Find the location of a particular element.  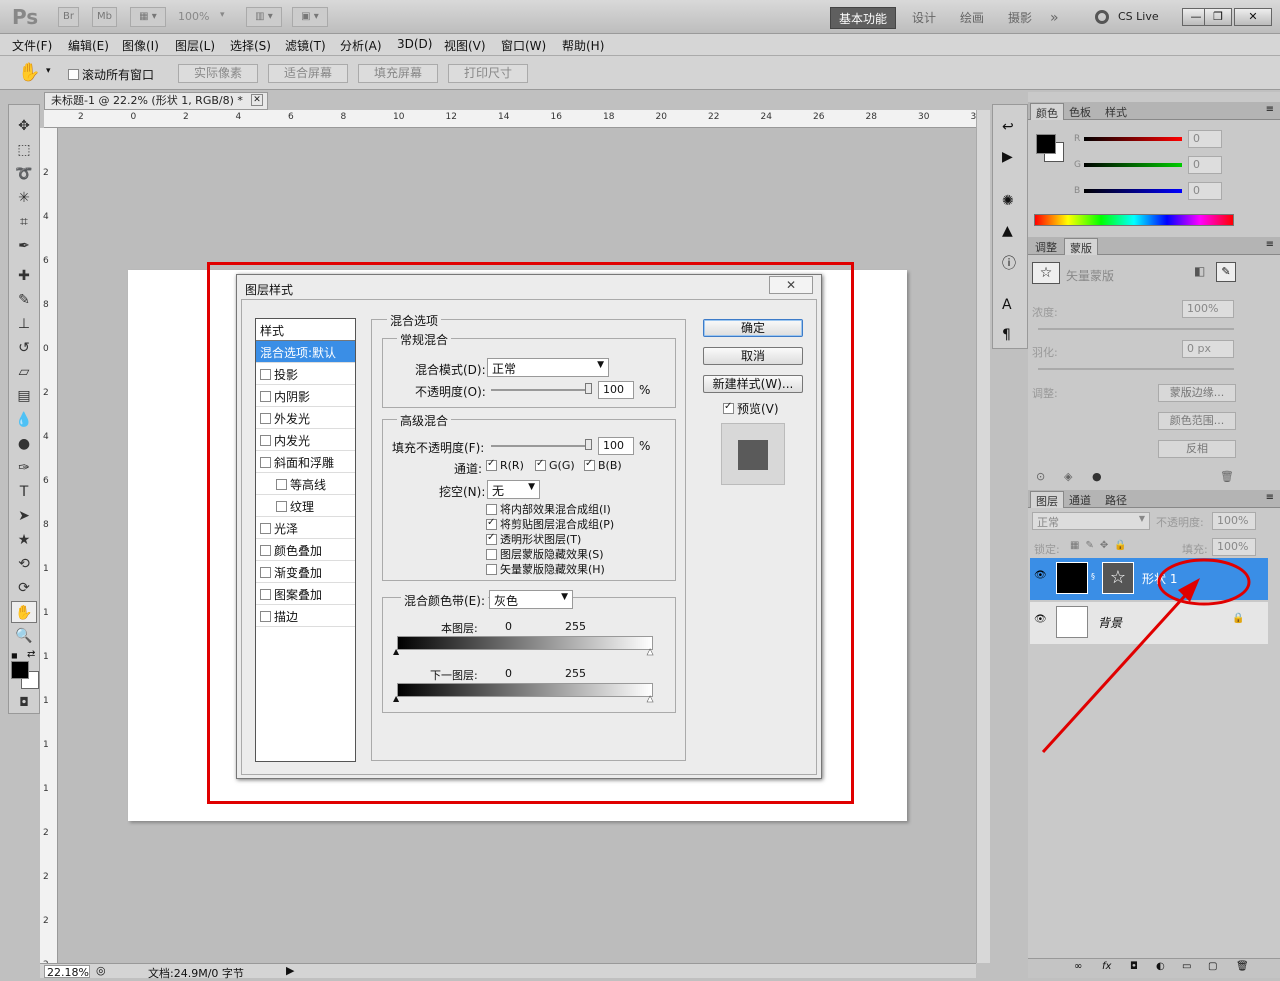

status-icon: ◎ is located at coordinates (101, 970).